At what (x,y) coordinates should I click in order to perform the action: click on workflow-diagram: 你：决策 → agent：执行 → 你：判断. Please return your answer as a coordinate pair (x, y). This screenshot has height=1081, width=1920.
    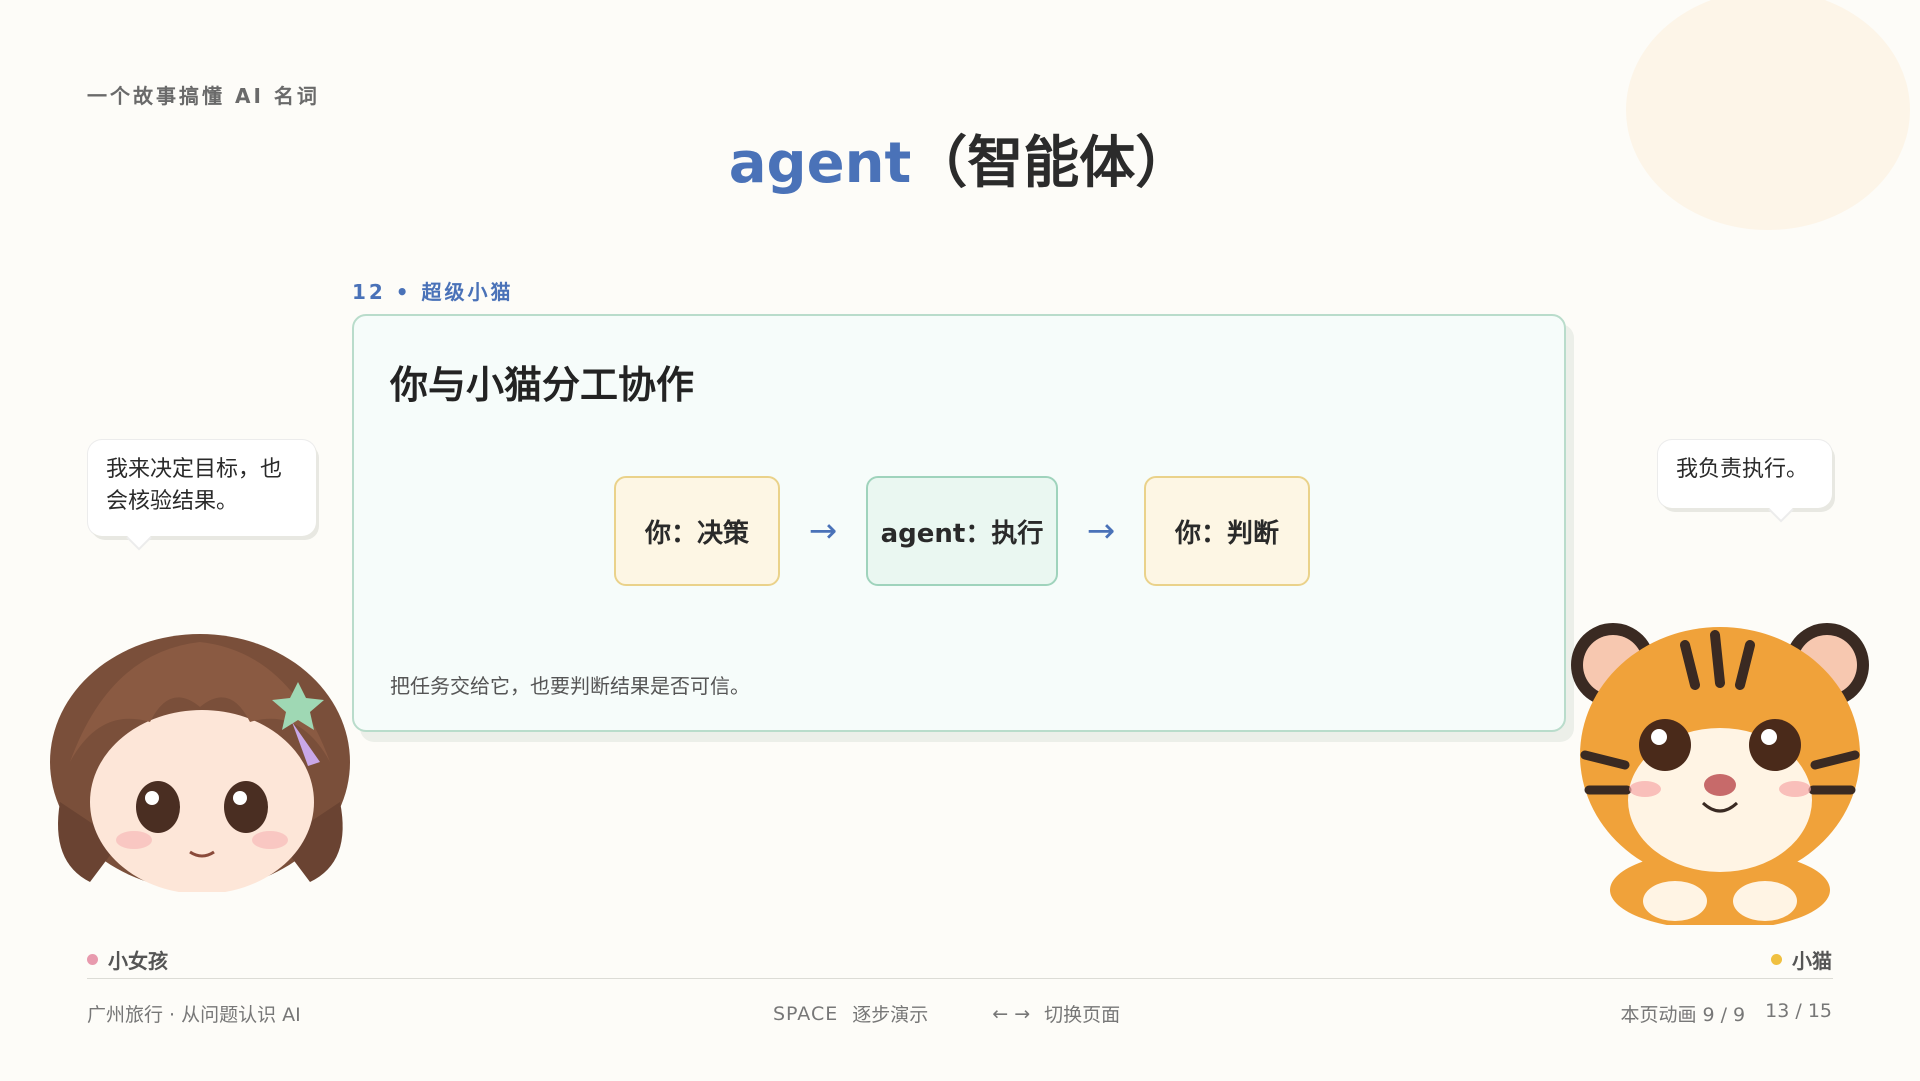
    Looking at the image, I should click on (962, 531).